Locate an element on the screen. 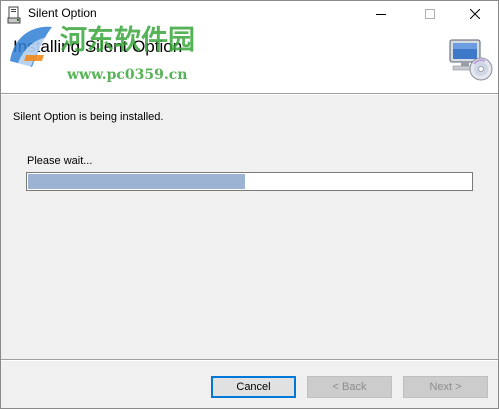 The image size is (499, 409). minimize-button is located at coordinates (381, 15).